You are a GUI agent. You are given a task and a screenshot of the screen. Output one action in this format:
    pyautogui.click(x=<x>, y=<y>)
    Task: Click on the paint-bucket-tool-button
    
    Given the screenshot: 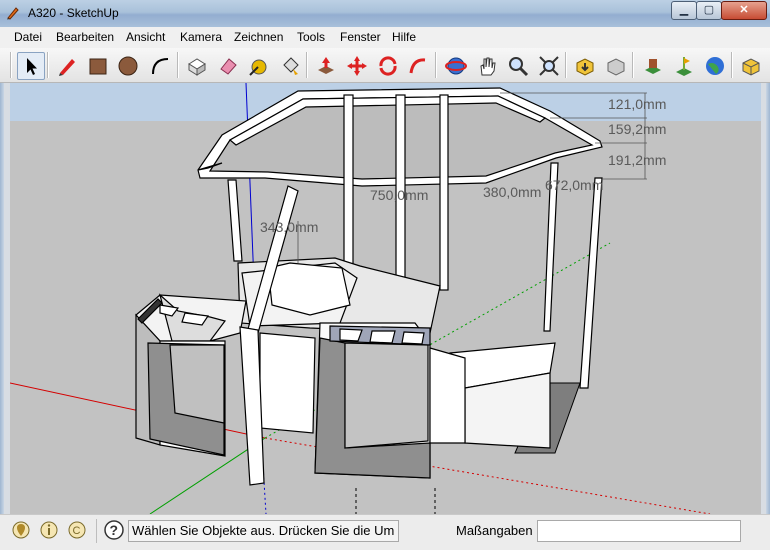 What is the action you would take?
    pyautogui.click(x=290, y=66)
    